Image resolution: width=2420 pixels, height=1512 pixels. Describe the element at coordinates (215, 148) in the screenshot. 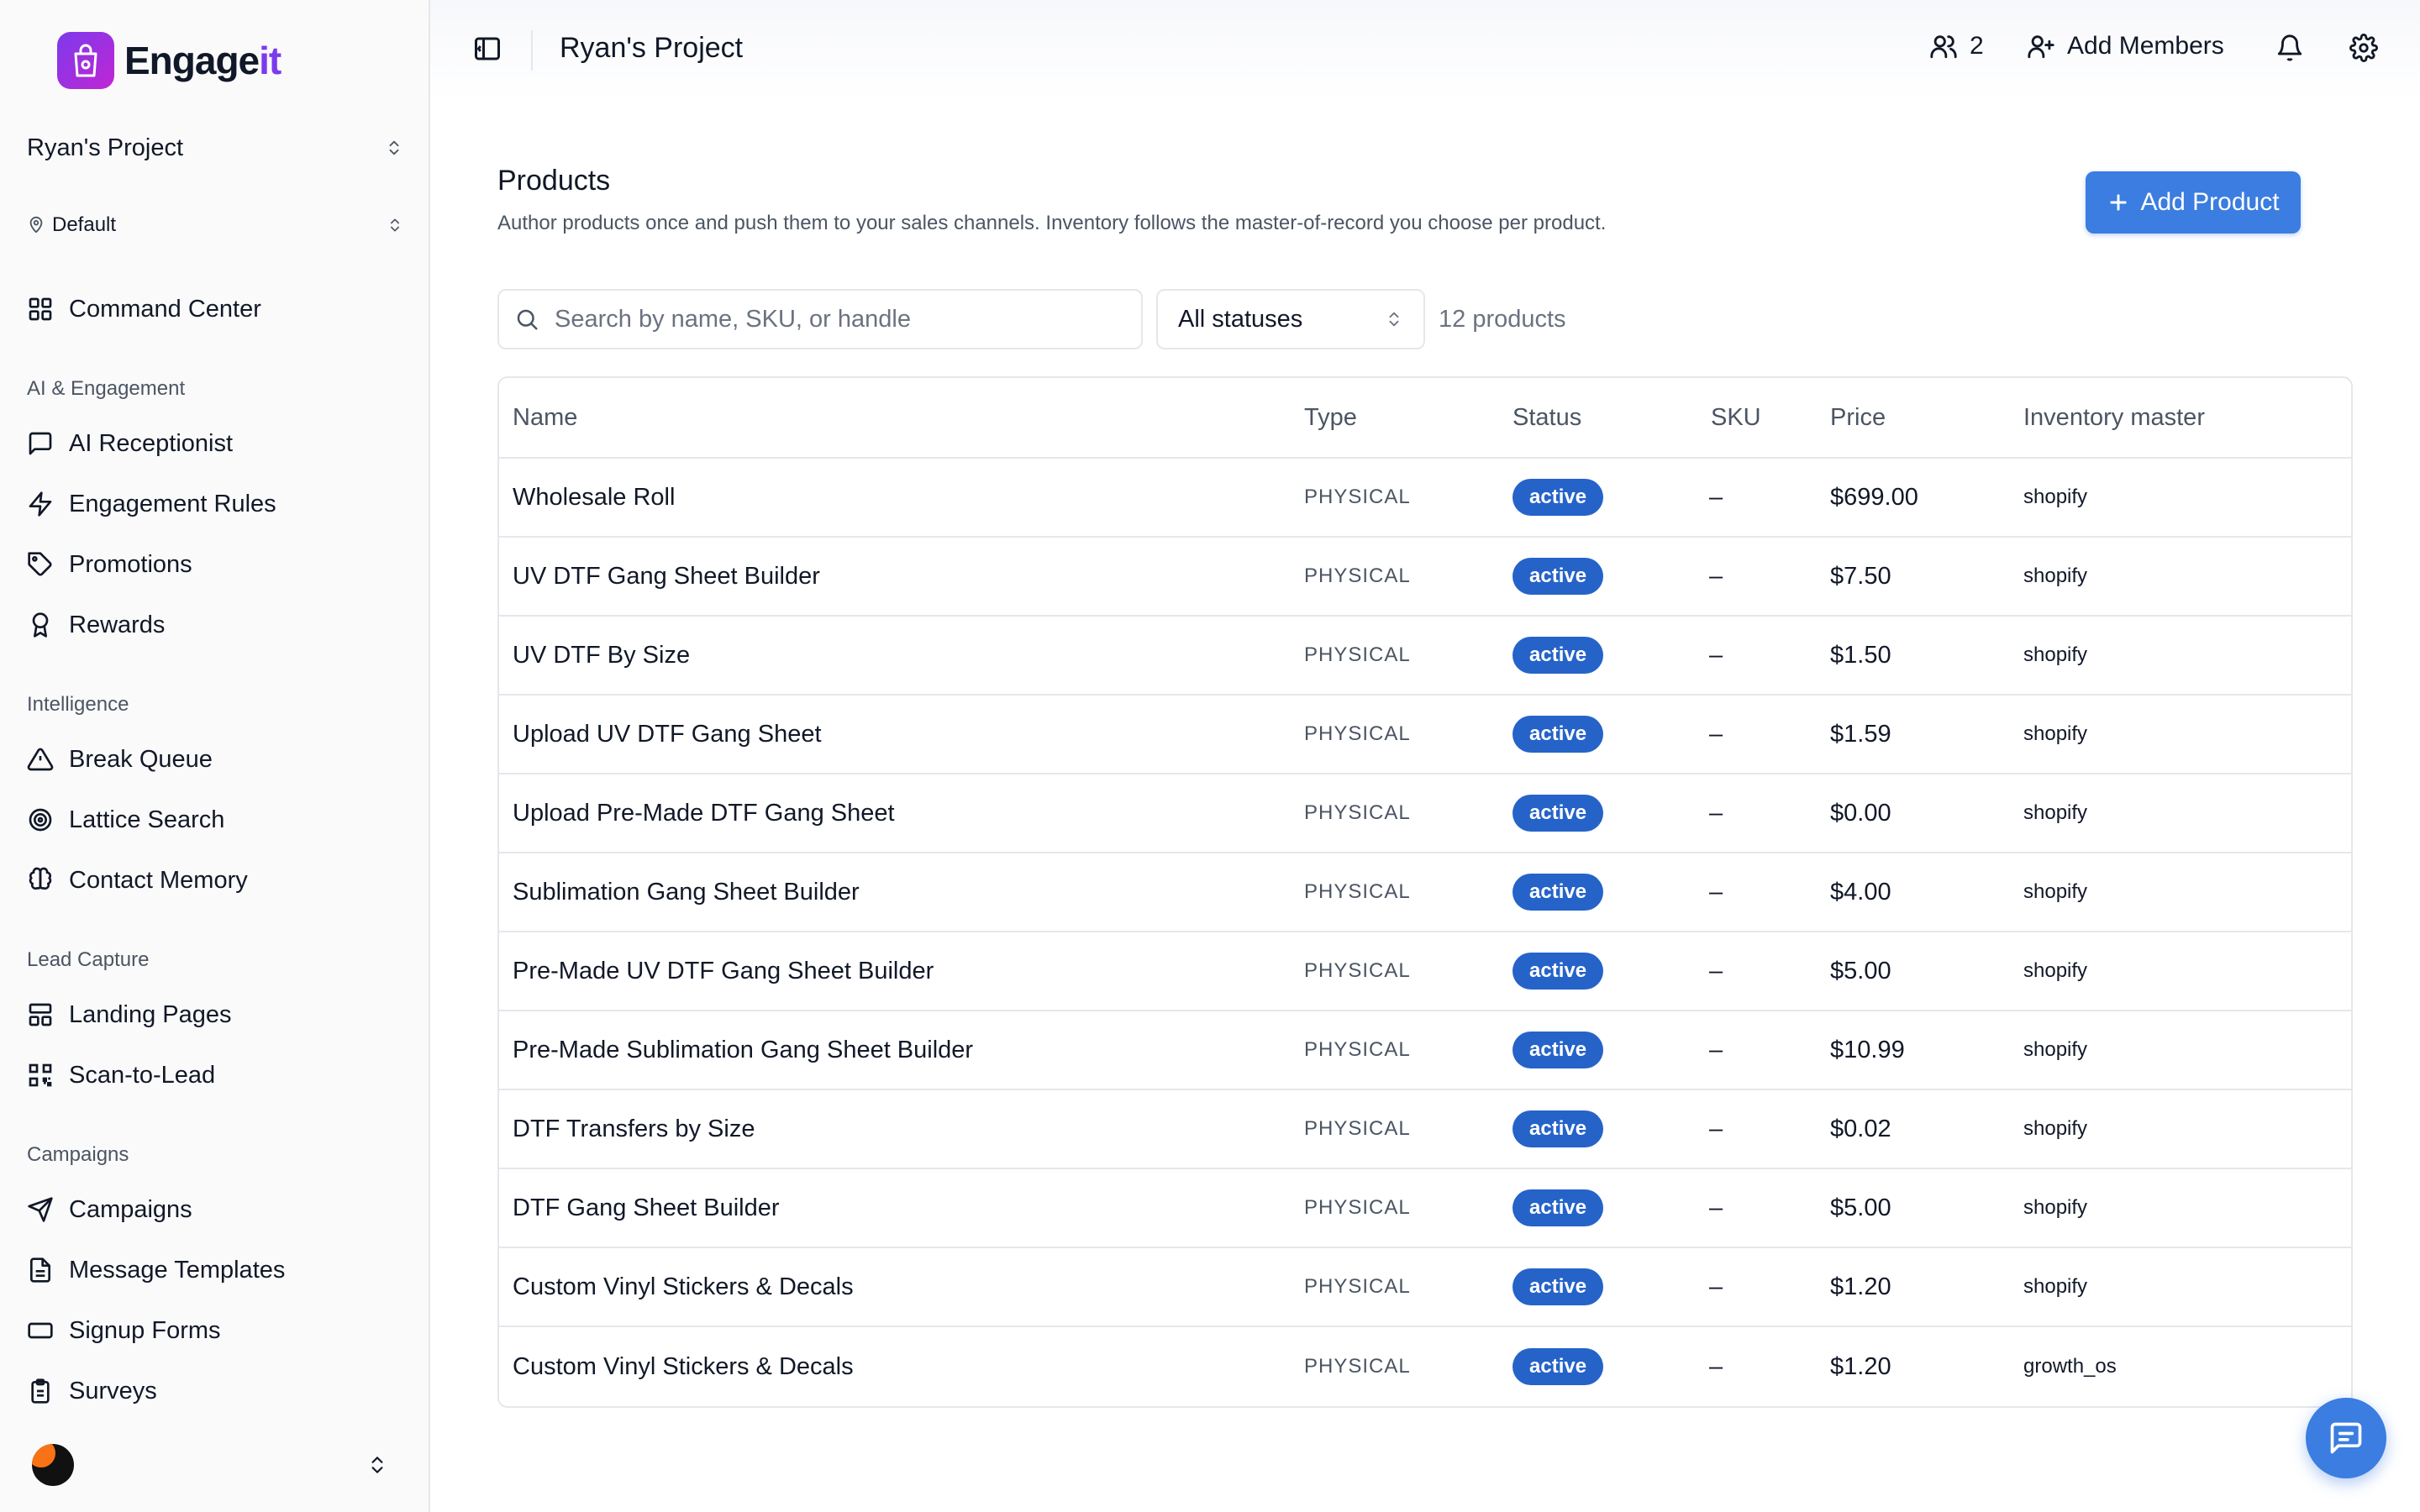

I see `project-selector: Ryan's Project` at that location.